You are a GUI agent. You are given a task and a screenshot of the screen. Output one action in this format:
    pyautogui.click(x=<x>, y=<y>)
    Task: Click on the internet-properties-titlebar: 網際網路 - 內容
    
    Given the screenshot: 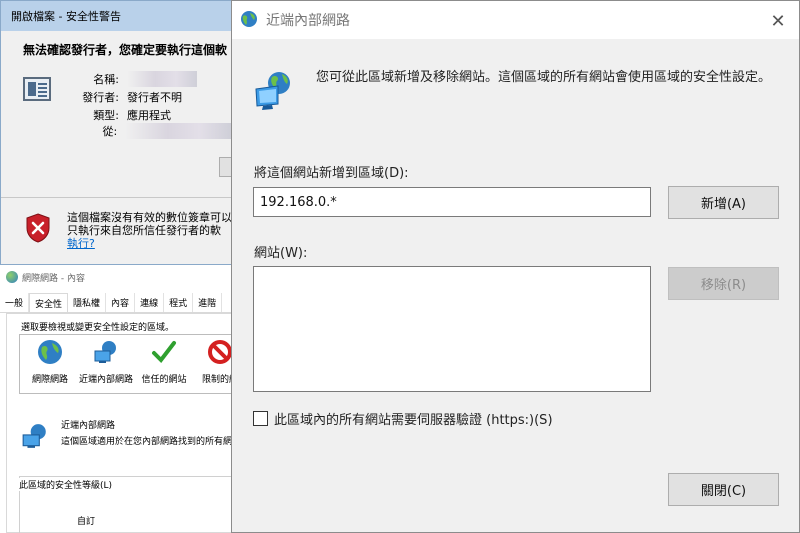 What is the action you would take?
    pyautogui.click(x=118, y=277)
    